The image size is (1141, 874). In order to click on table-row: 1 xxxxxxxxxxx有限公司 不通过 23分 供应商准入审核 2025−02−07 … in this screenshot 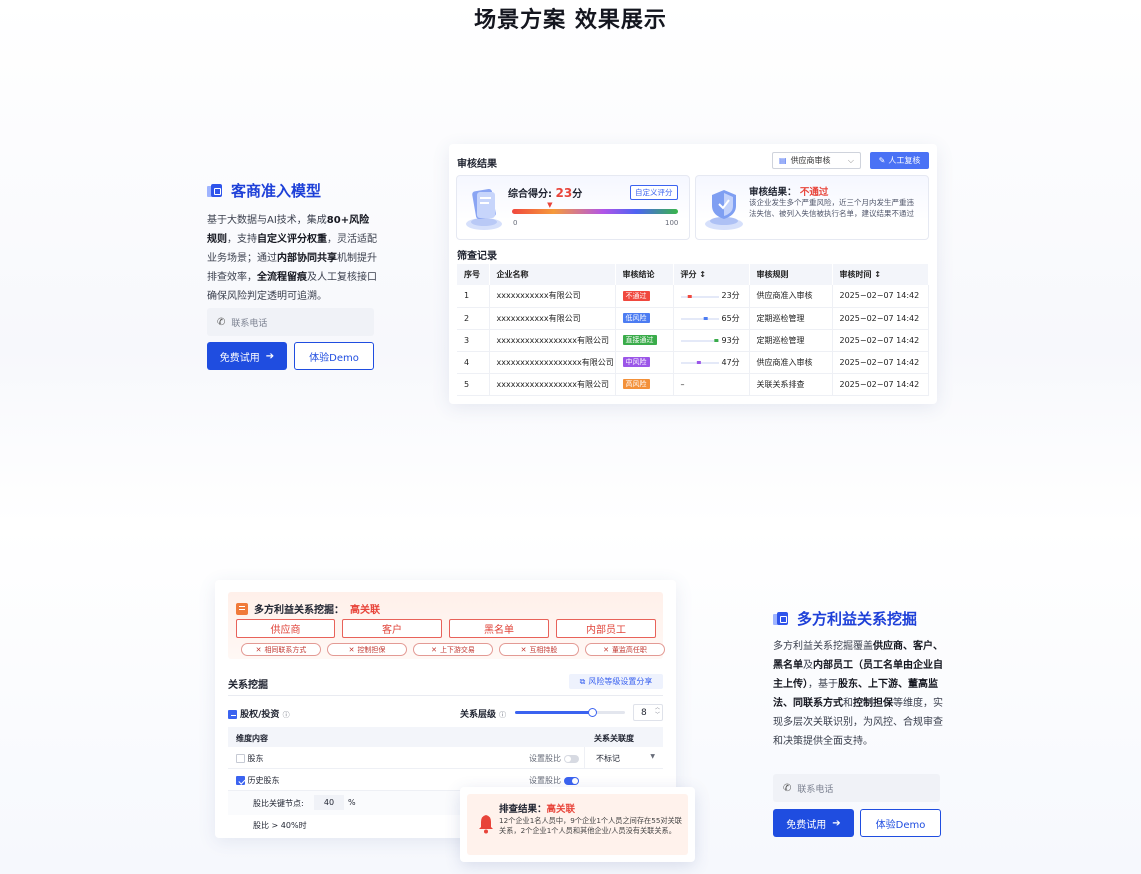, I will do `click(693, 296)`.